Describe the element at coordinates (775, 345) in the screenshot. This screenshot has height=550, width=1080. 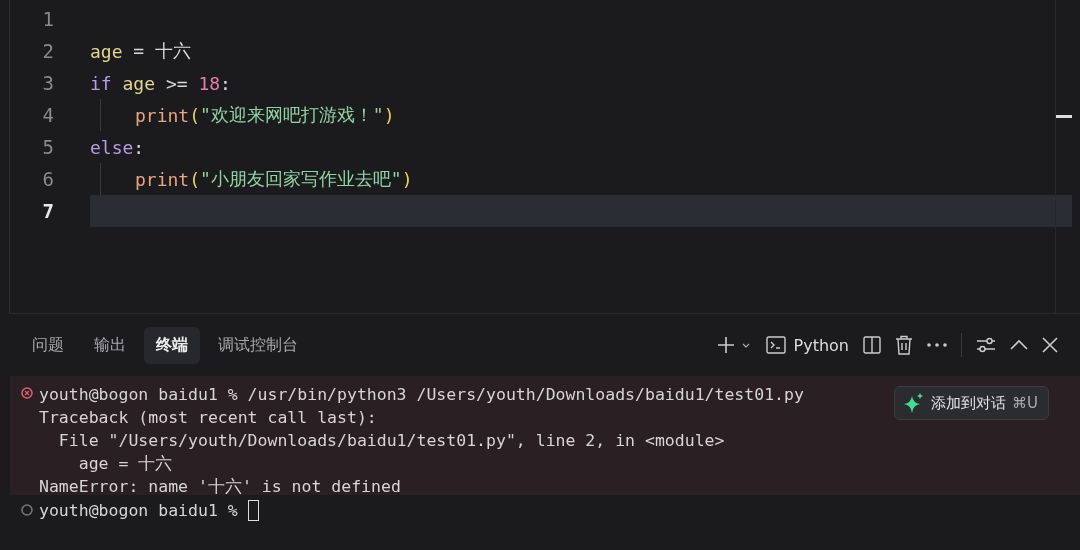
I see `terminal-icon` at that location.